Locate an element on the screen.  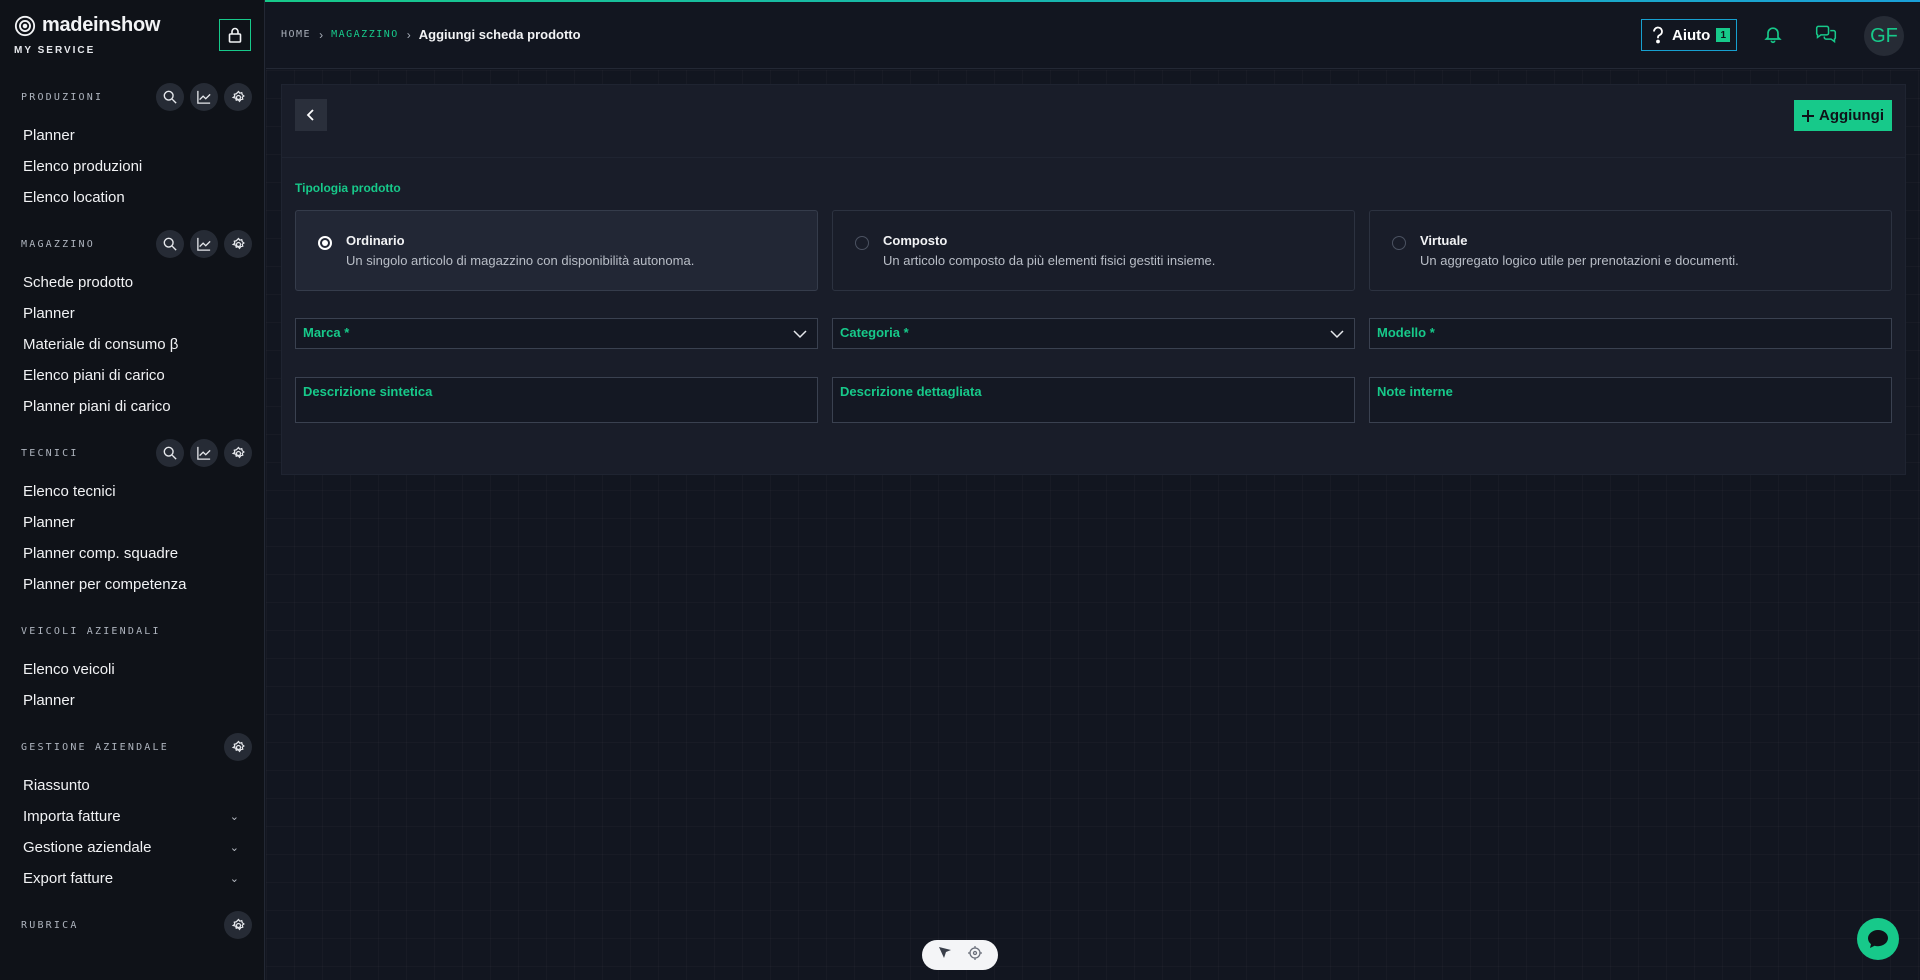
sidebar-item-materiale-consumo: Materiale di consumo β is located at coordinates (132, 344).